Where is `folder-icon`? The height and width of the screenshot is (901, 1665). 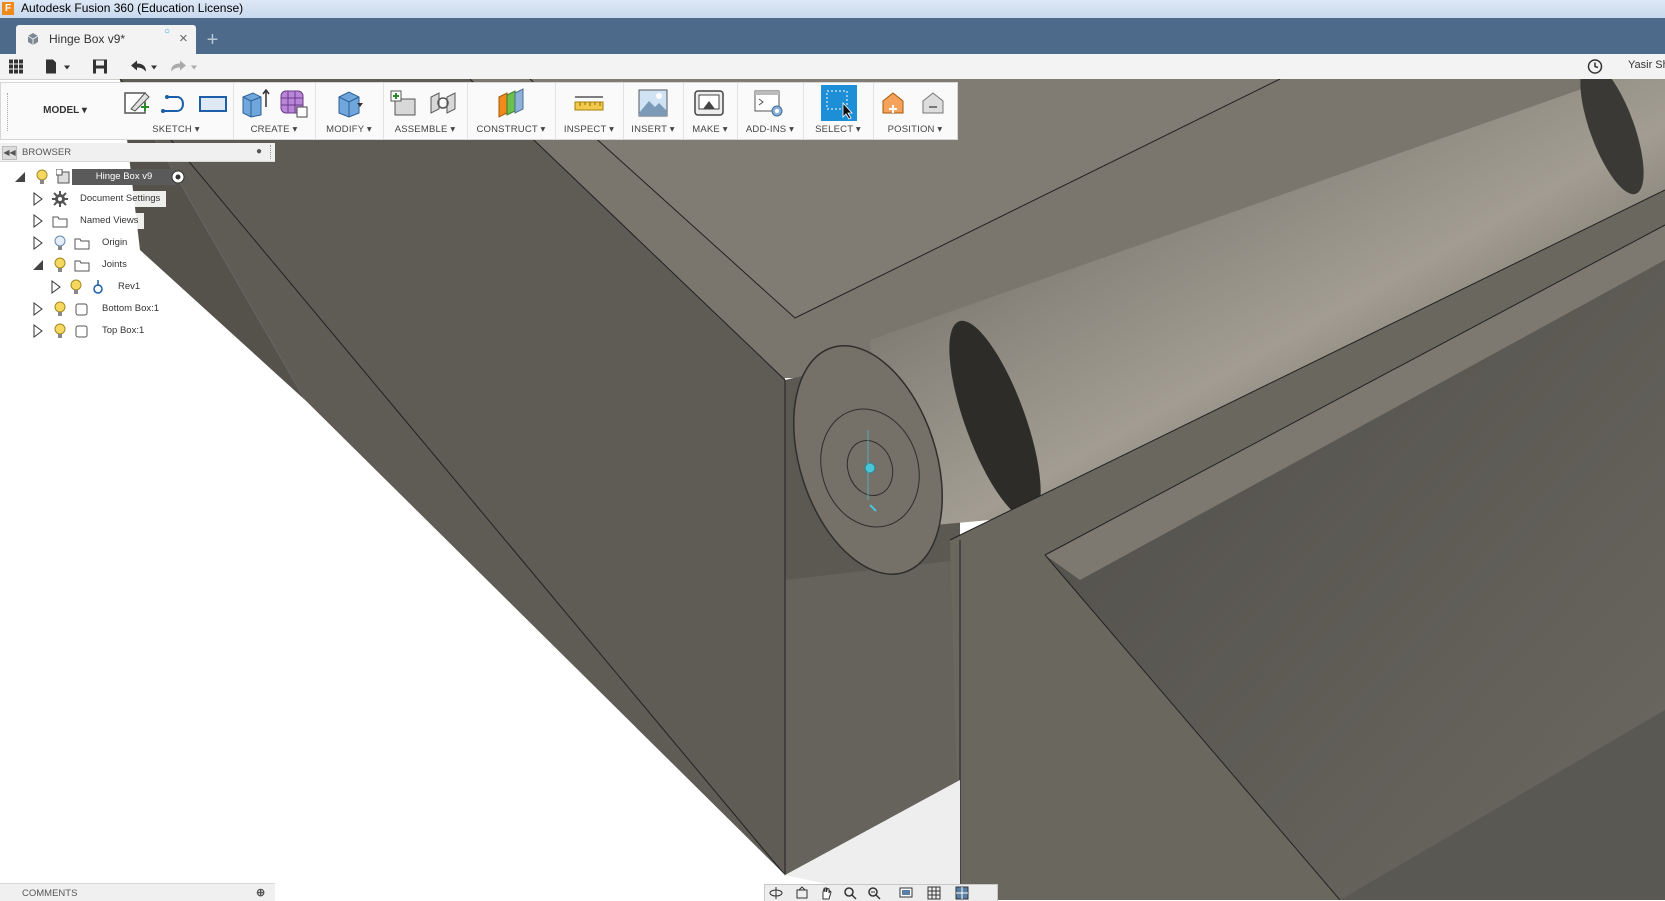
folder-icon is located at coordinates (60, 222).